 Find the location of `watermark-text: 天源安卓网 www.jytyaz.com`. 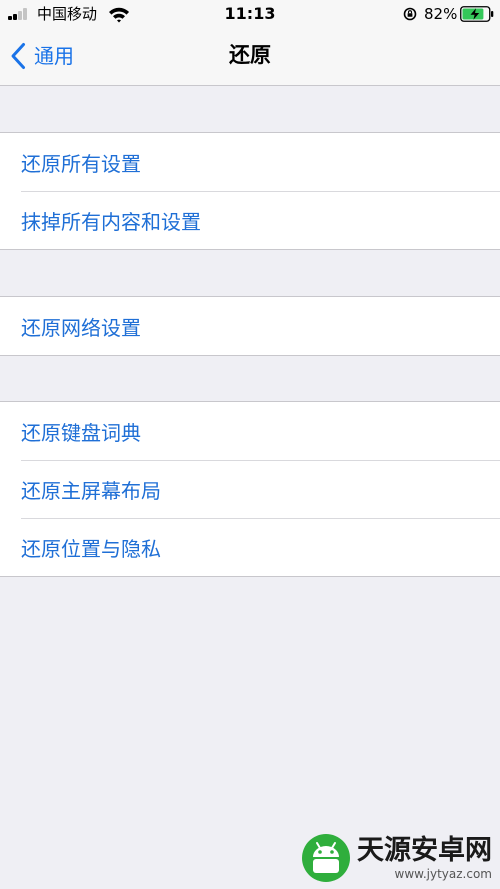

watermark-text: 天源安卓网 www.jytyaz.com is located at coordinates (424, 858).